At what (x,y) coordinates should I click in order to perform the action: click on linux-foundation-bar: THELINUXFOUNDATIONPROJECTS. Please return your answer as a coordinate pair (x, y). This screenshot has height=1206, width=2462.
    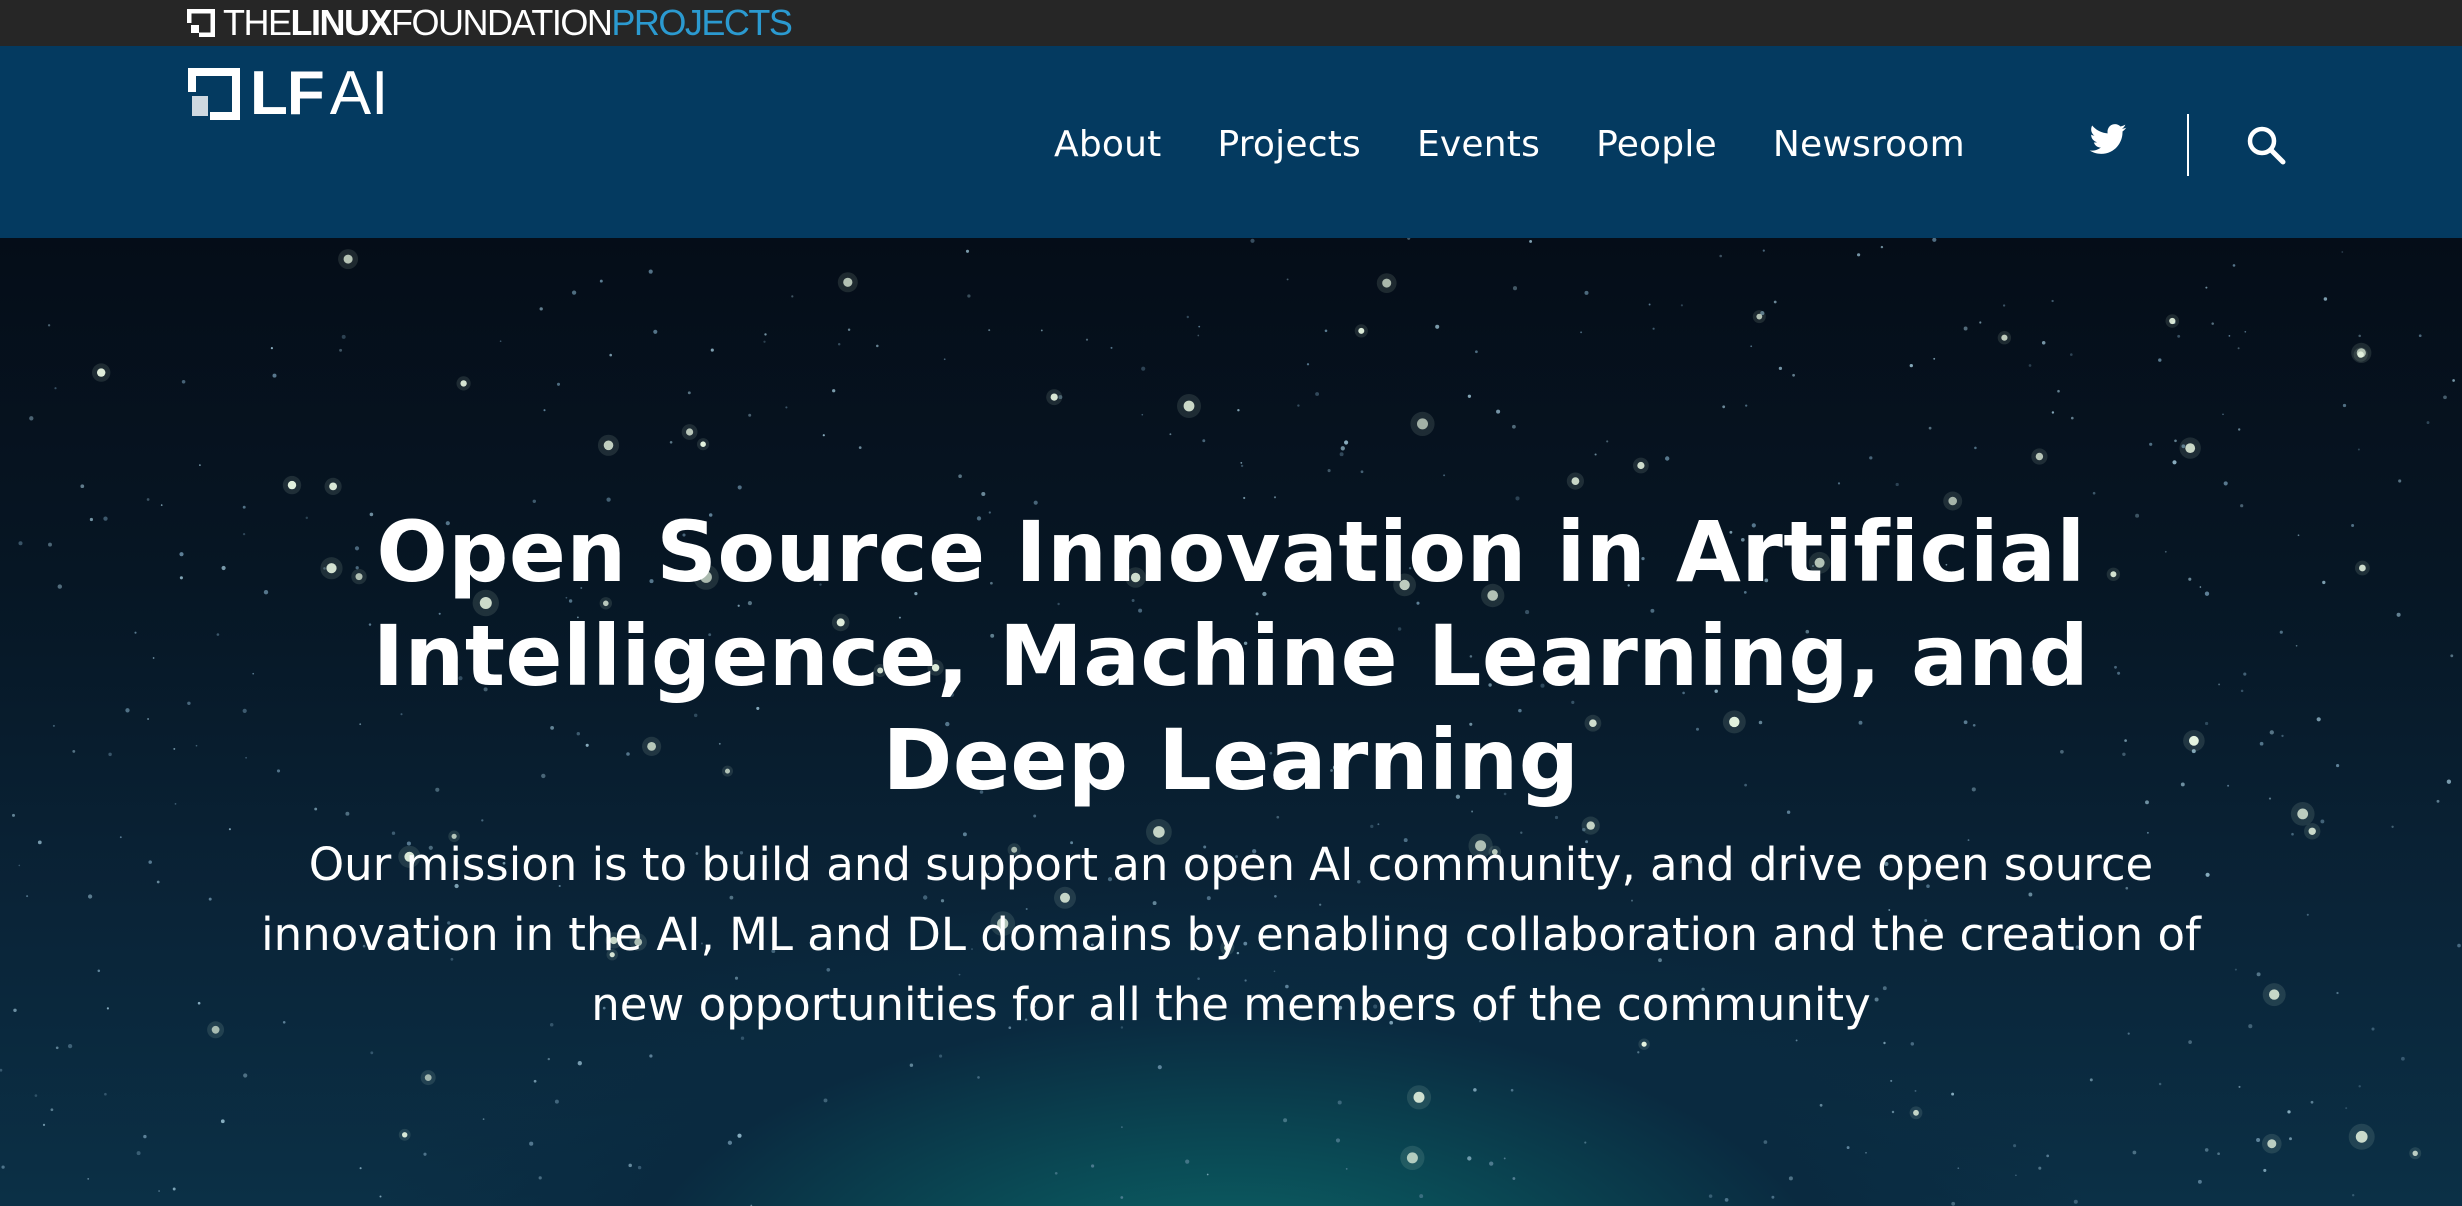
    Looking at the image, I should click on (1231, 23).